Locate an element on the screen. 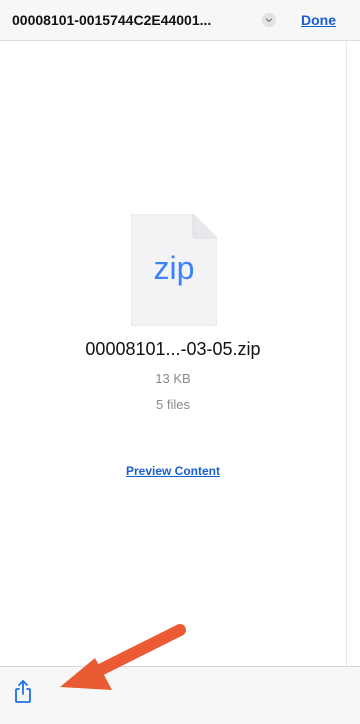 This screenshot has height=724, width=360. zip-file-icon: zip is located at coordinates (174, 270).